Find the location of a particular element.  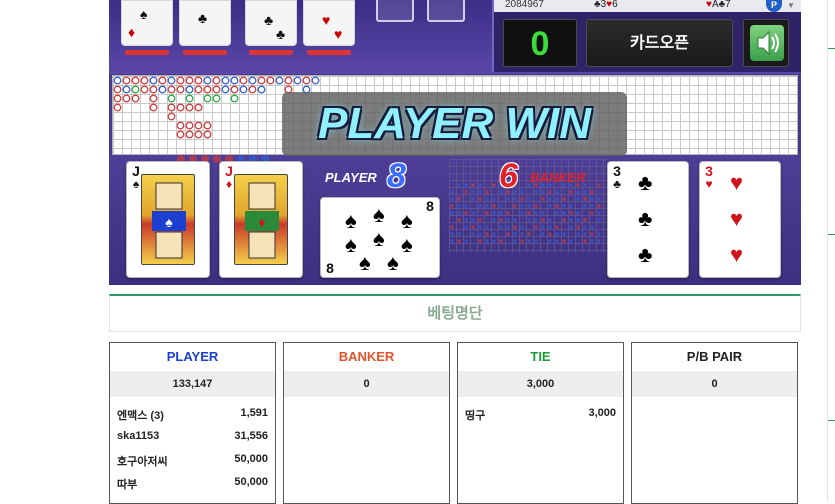

bettor-name: 띵구 is located at coordinates (475, 416).